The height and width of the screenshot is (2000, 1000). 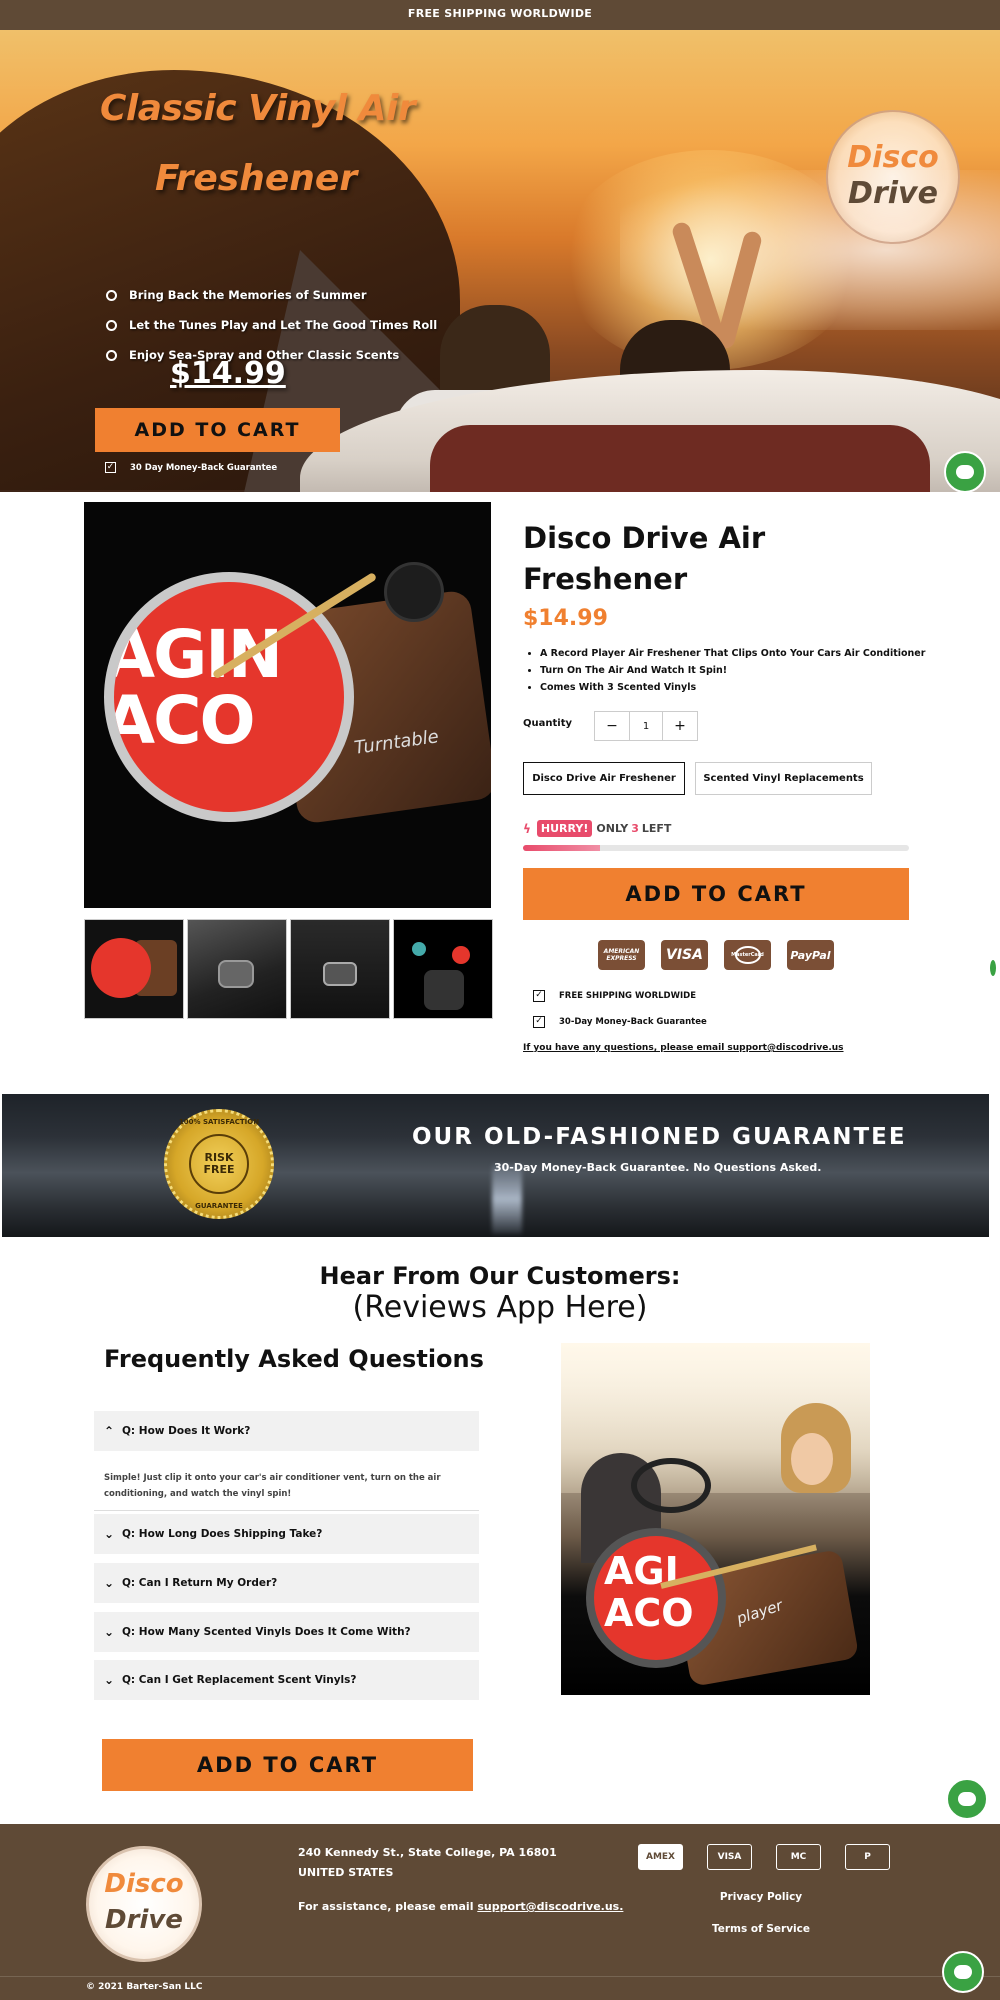 I want to click on terms-of-service-link: Terms of Service, so click(x=761, y=1929).